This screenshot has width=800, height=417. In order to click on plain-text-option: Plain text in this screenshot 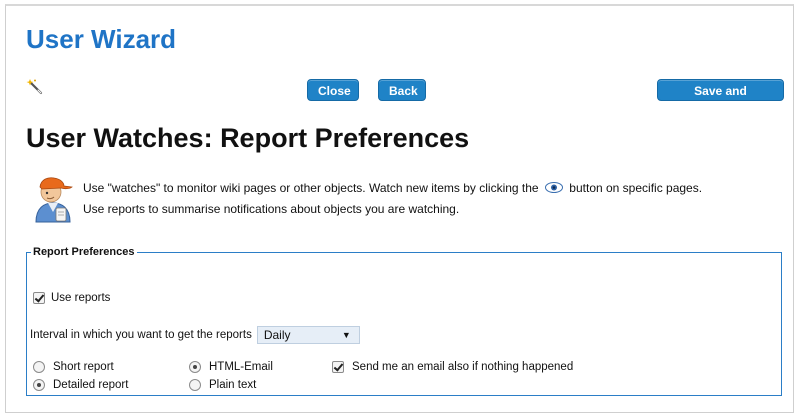, I will do `click(222, 385)`.